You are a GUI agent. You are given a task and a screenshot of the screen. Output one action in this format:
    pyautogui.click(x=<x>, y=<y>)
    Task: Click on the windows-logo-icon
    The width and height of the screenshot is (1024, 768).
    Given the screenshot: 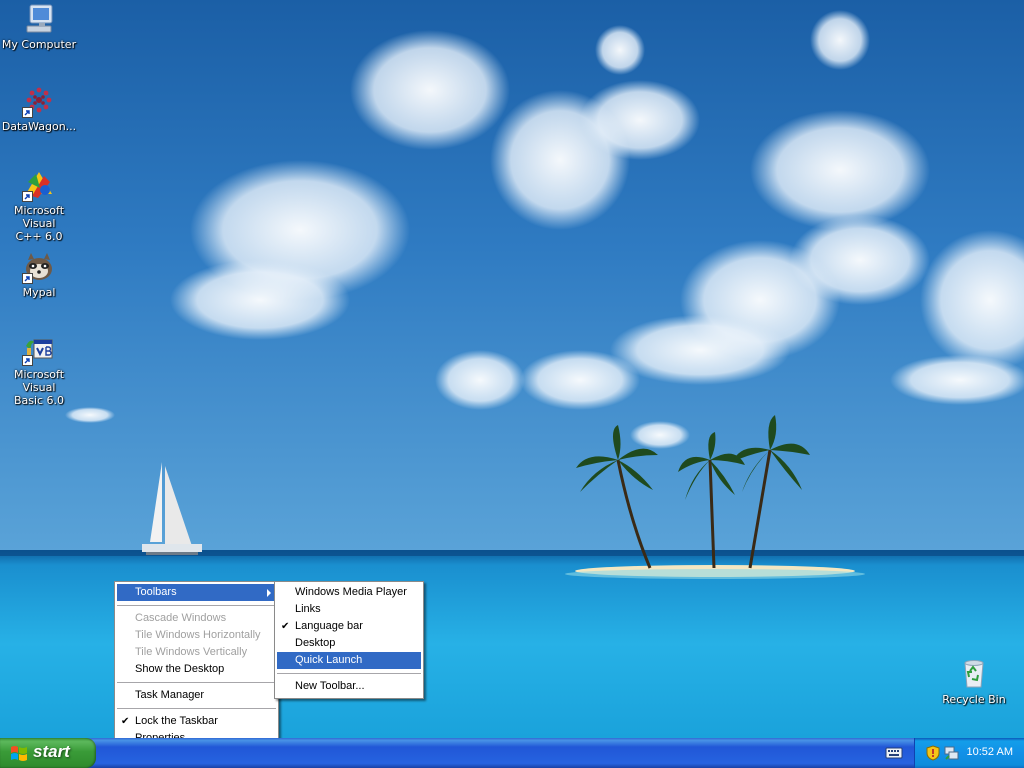 What is the action you would take?
    pyautogui.click(x=19, y=753)
    